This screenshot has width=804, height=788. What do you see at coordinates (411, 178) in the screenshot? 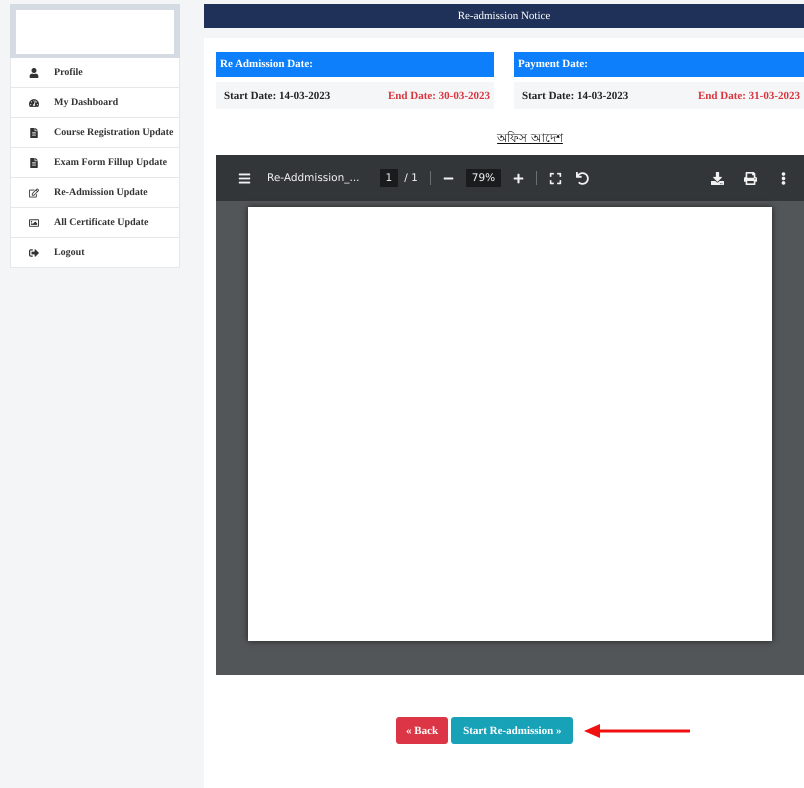
I see `page-total: / 1` at bounding box center [411, 178].